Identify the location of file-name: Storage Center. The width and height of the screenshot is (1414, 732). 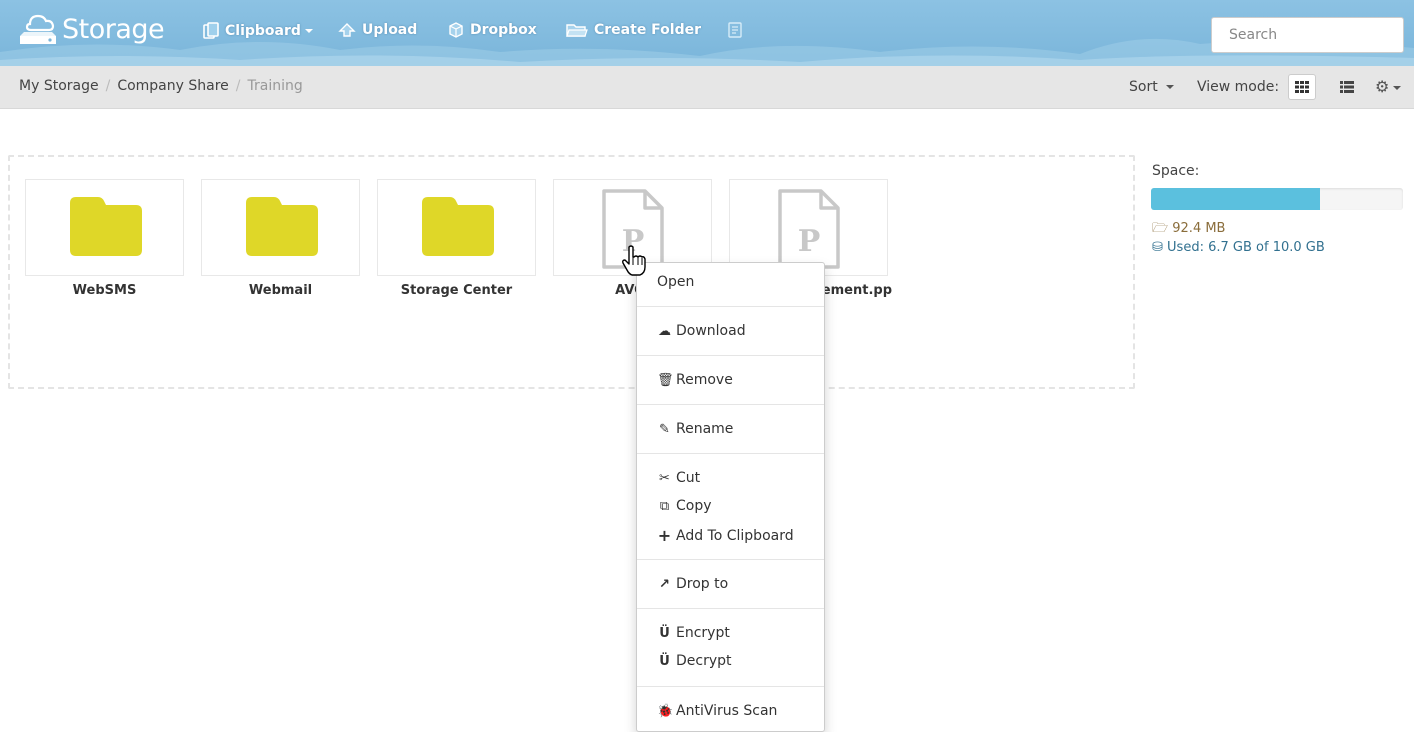
(456, 290).